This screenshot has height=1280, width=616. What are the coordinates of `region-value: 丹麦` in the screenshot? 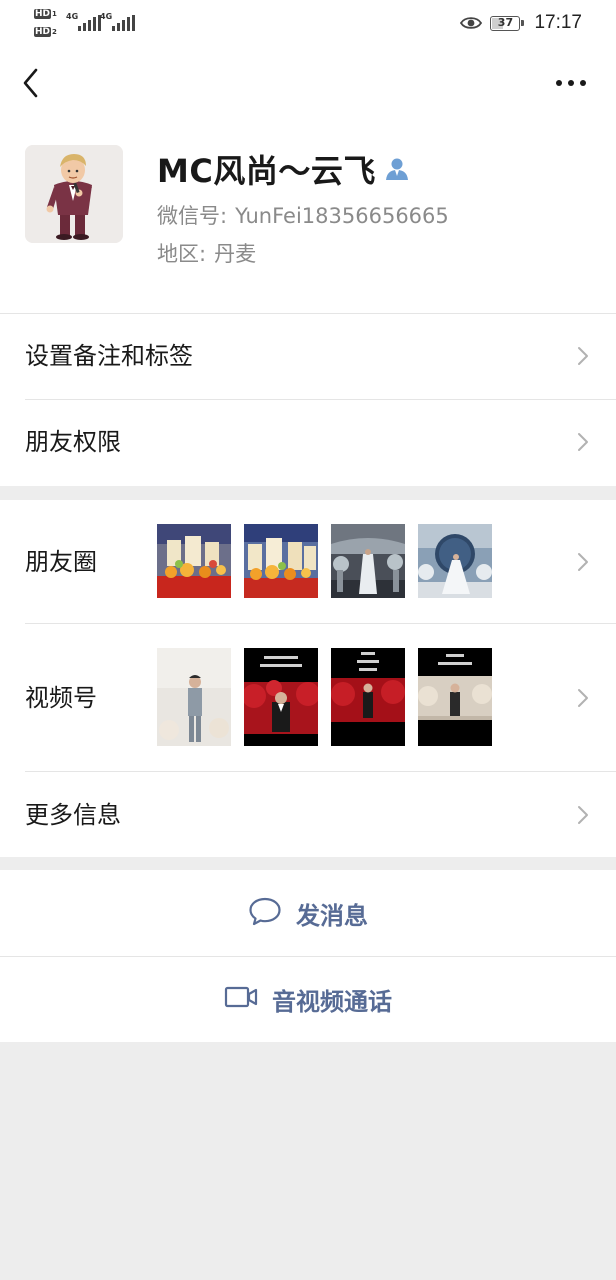 It's located at (235, 254).